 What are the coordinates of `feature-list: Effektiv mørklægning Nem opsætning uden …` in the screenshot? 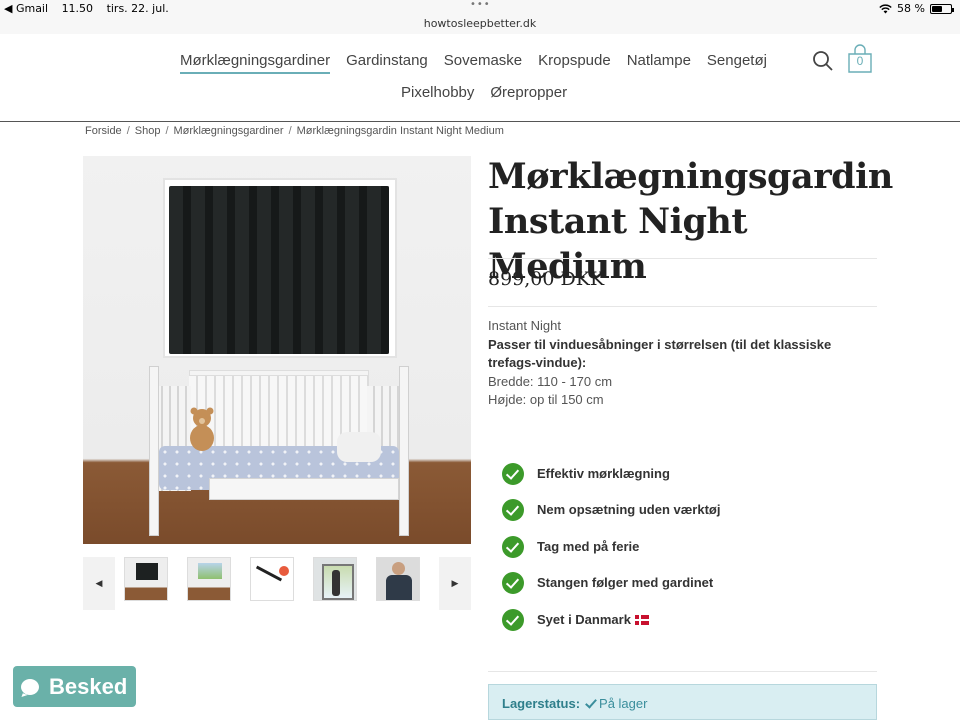 It's located at (611, 554).